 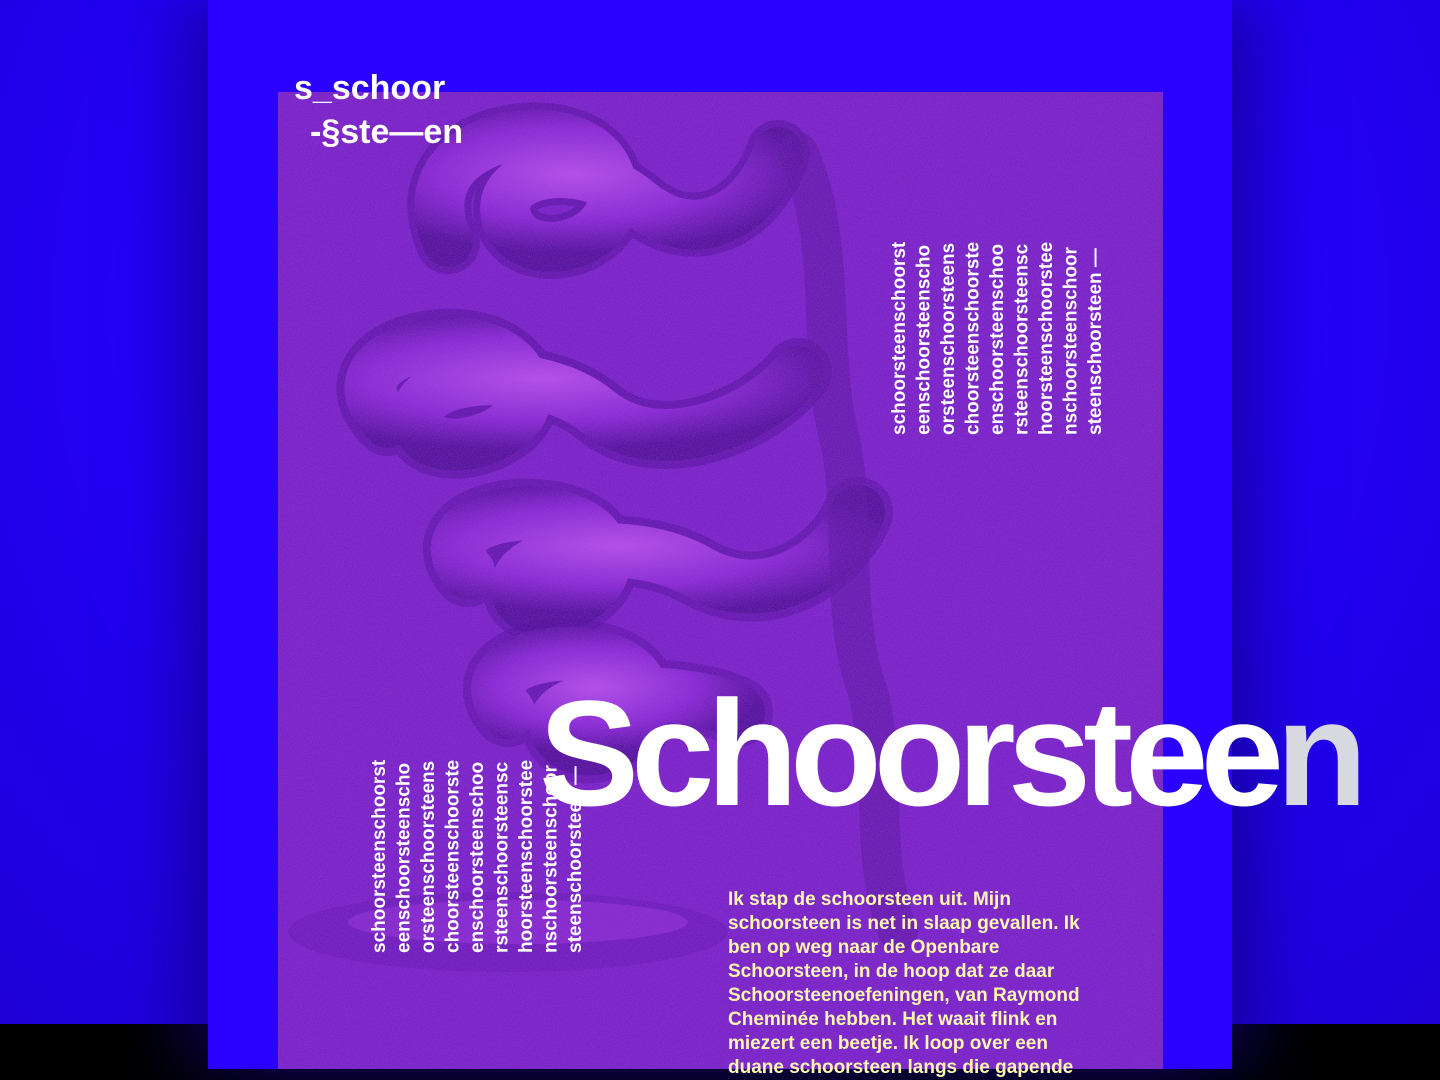 I want to click on title-line-2: -§ste—en, so click(x=387, y=132).